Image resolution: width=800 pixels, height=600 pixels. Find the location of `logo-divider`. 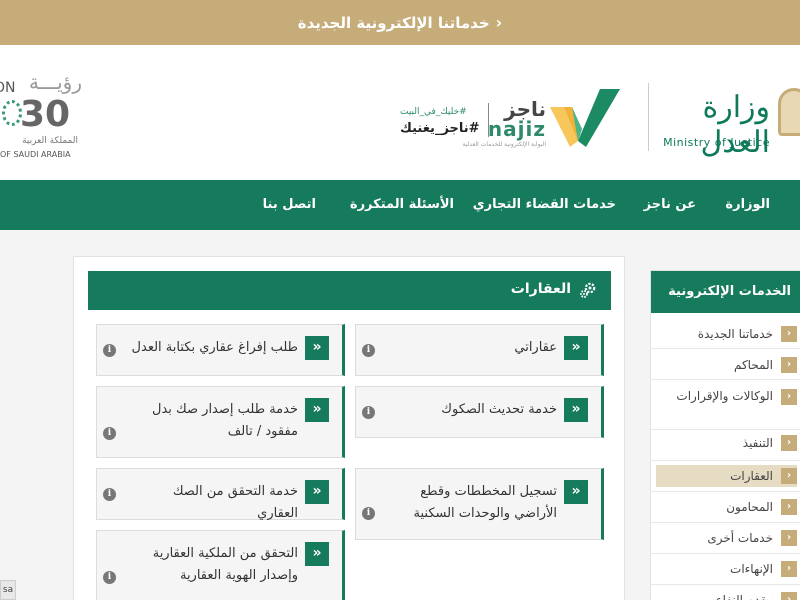

logo-divider is located at coordinates (648, 117).